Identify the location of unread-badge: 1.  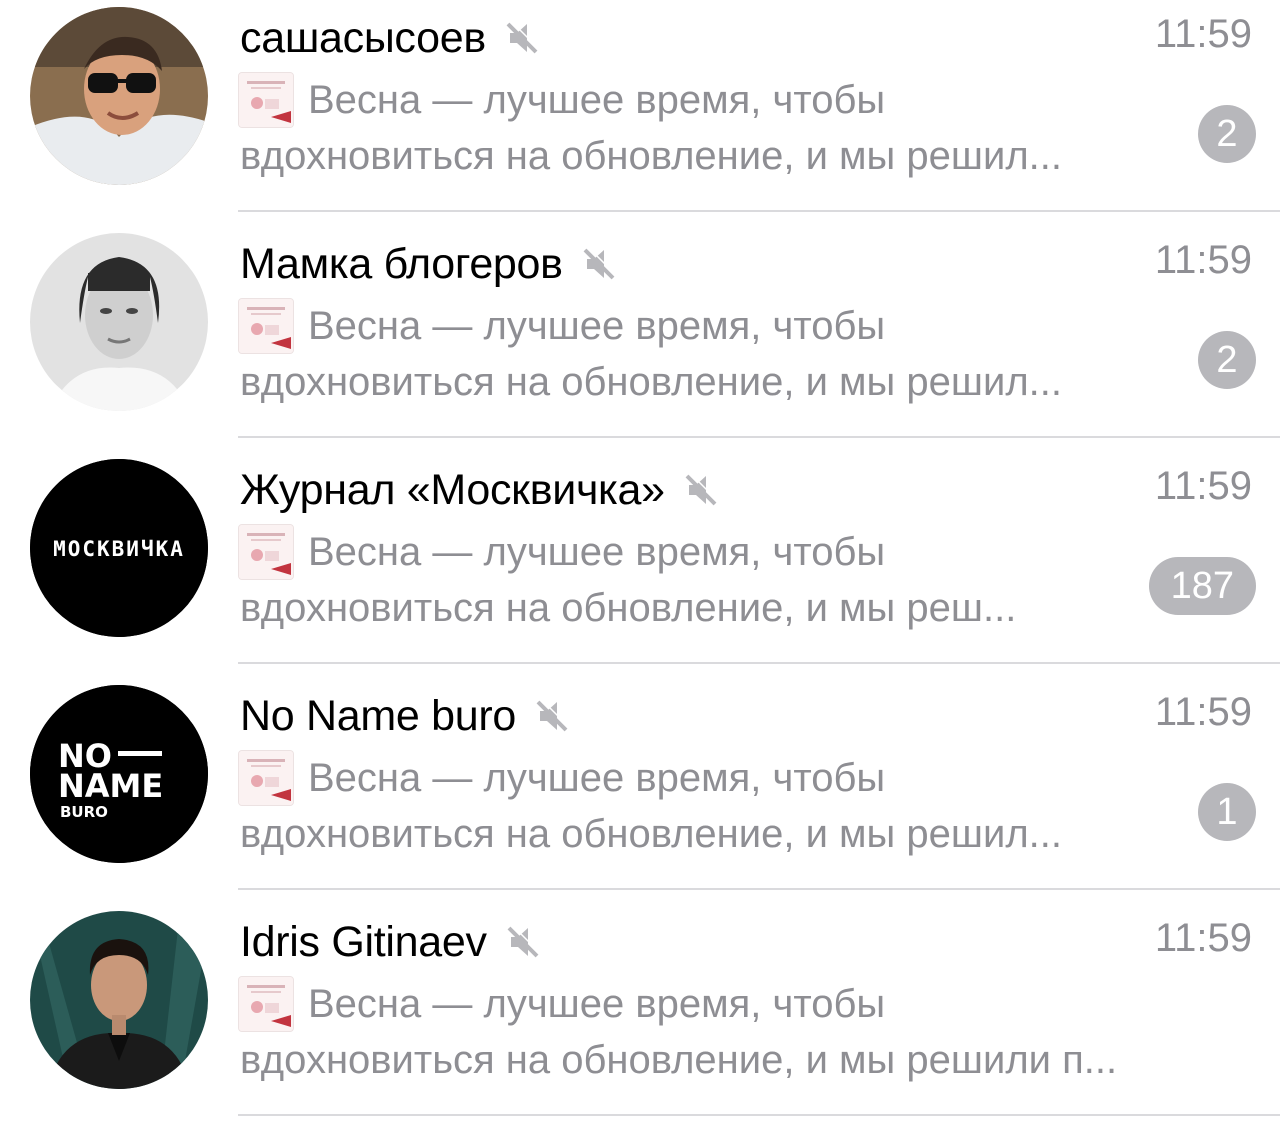
(1227, 812).